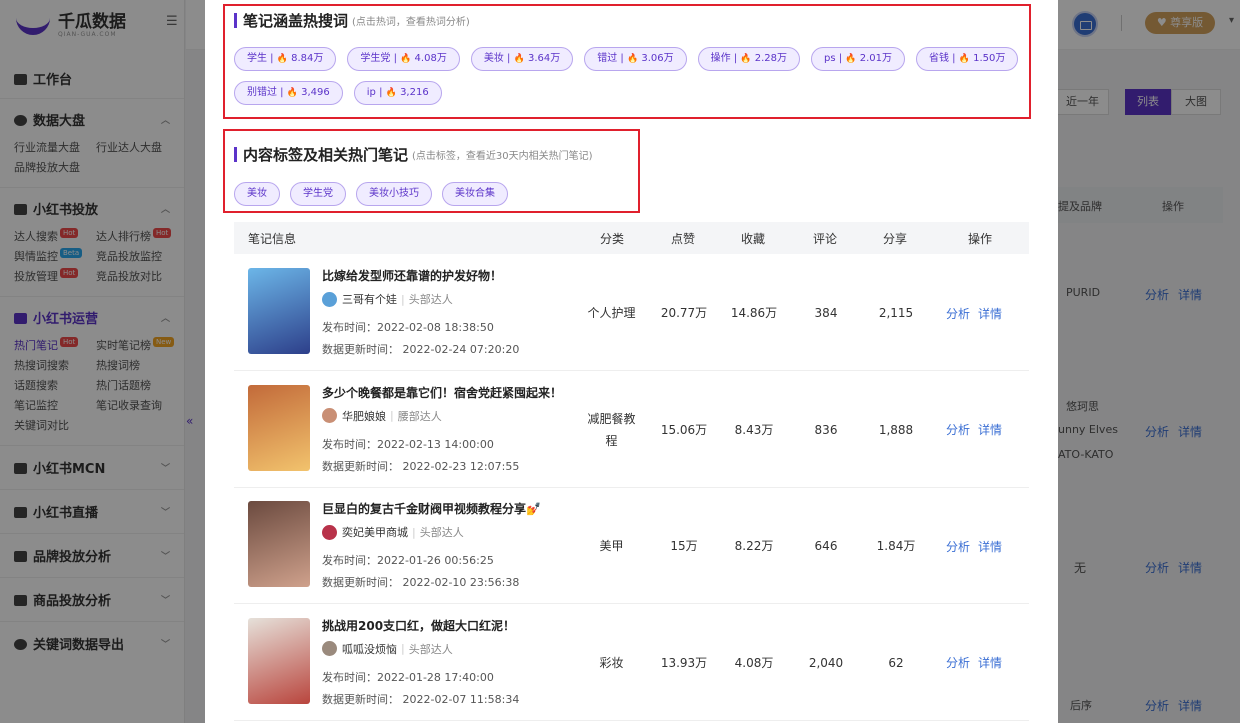 Image resolution: width=1240 pixels, height=723 pixels. I want to click on hot-word-chip: 省钱 | 🔥 1.50万, so click(967, 59).